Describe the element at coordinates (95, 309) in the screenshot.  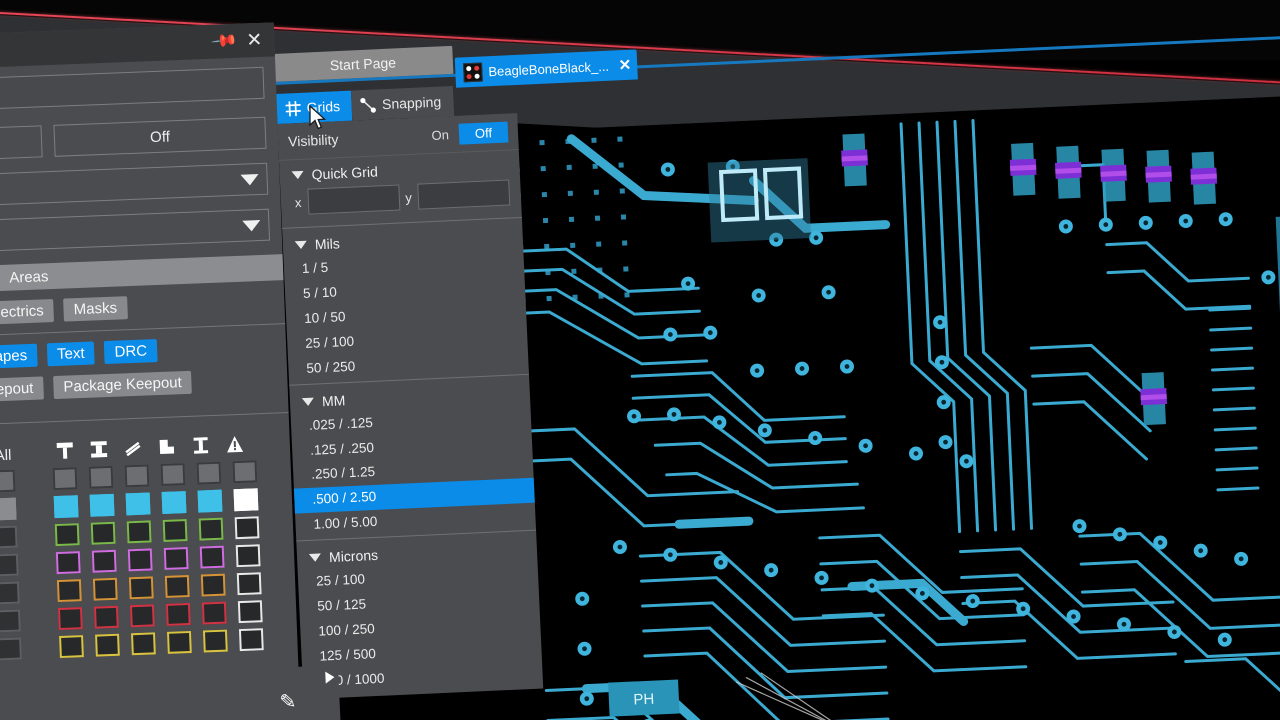
I see `chip-masks: Masks` at that location.